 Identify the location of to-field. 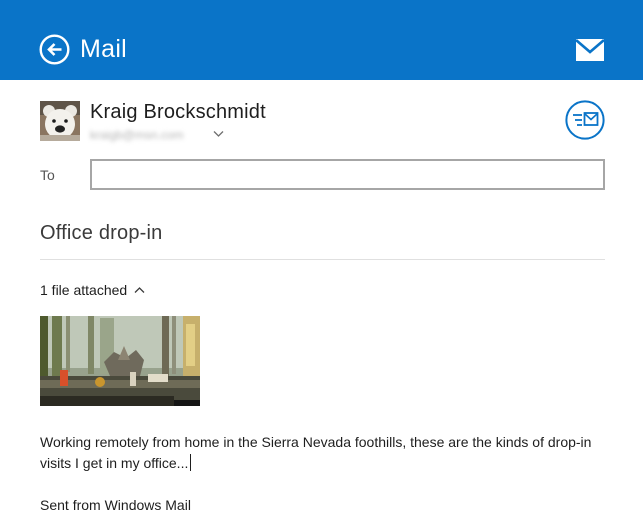
(347, 174).